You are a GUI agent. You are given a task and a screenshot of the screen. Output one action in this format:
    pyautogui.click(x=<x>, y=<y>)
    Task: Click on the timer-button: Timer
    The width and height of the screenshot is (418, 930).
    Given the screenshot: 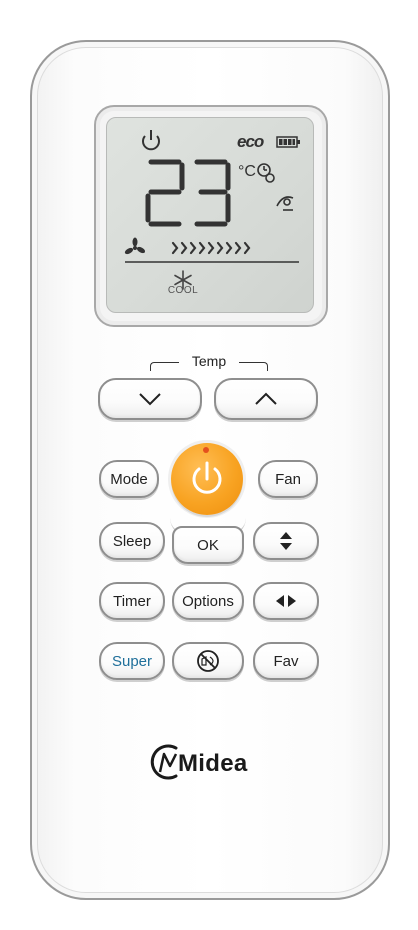 What is the action you would take?
    pyautogui.click(x=132, y=601)
    